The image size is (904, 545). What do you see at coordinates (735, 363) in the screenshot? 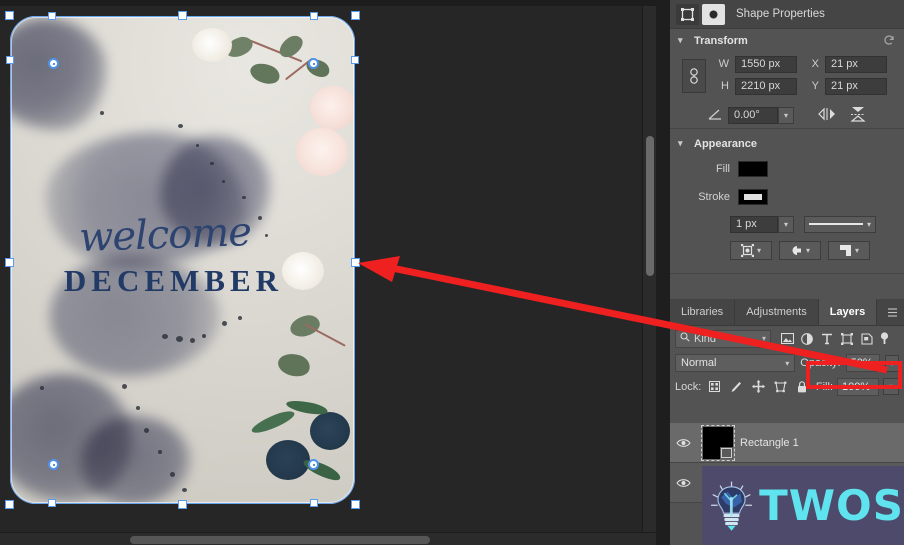
I see `blend-mode-select: Normal ▾` at bounding box center [735, 363].